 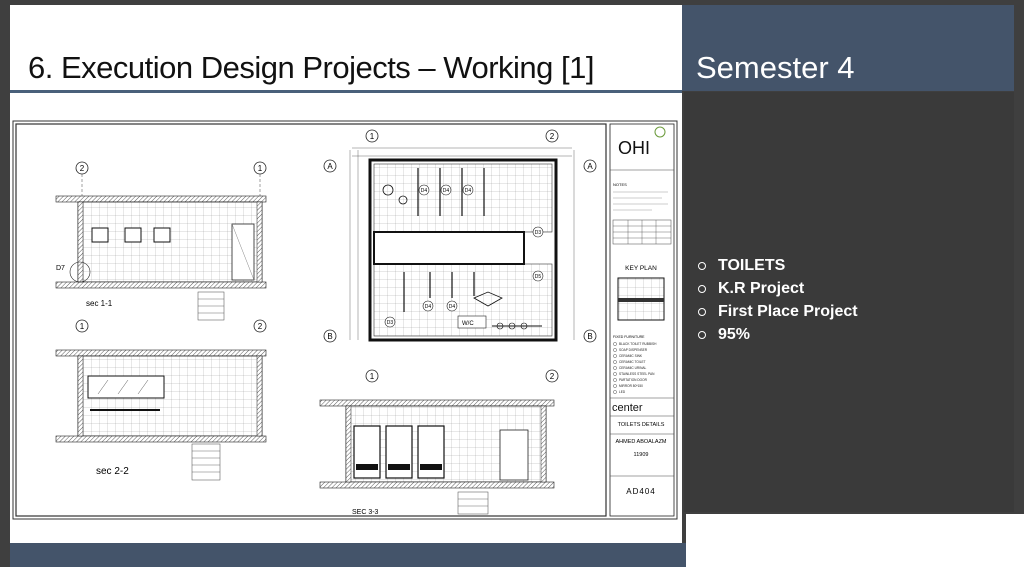 What do you see at coordinates (468, 324) in the screenshot?
I see `svg-text: W/C` at bounding box center [468, 324].